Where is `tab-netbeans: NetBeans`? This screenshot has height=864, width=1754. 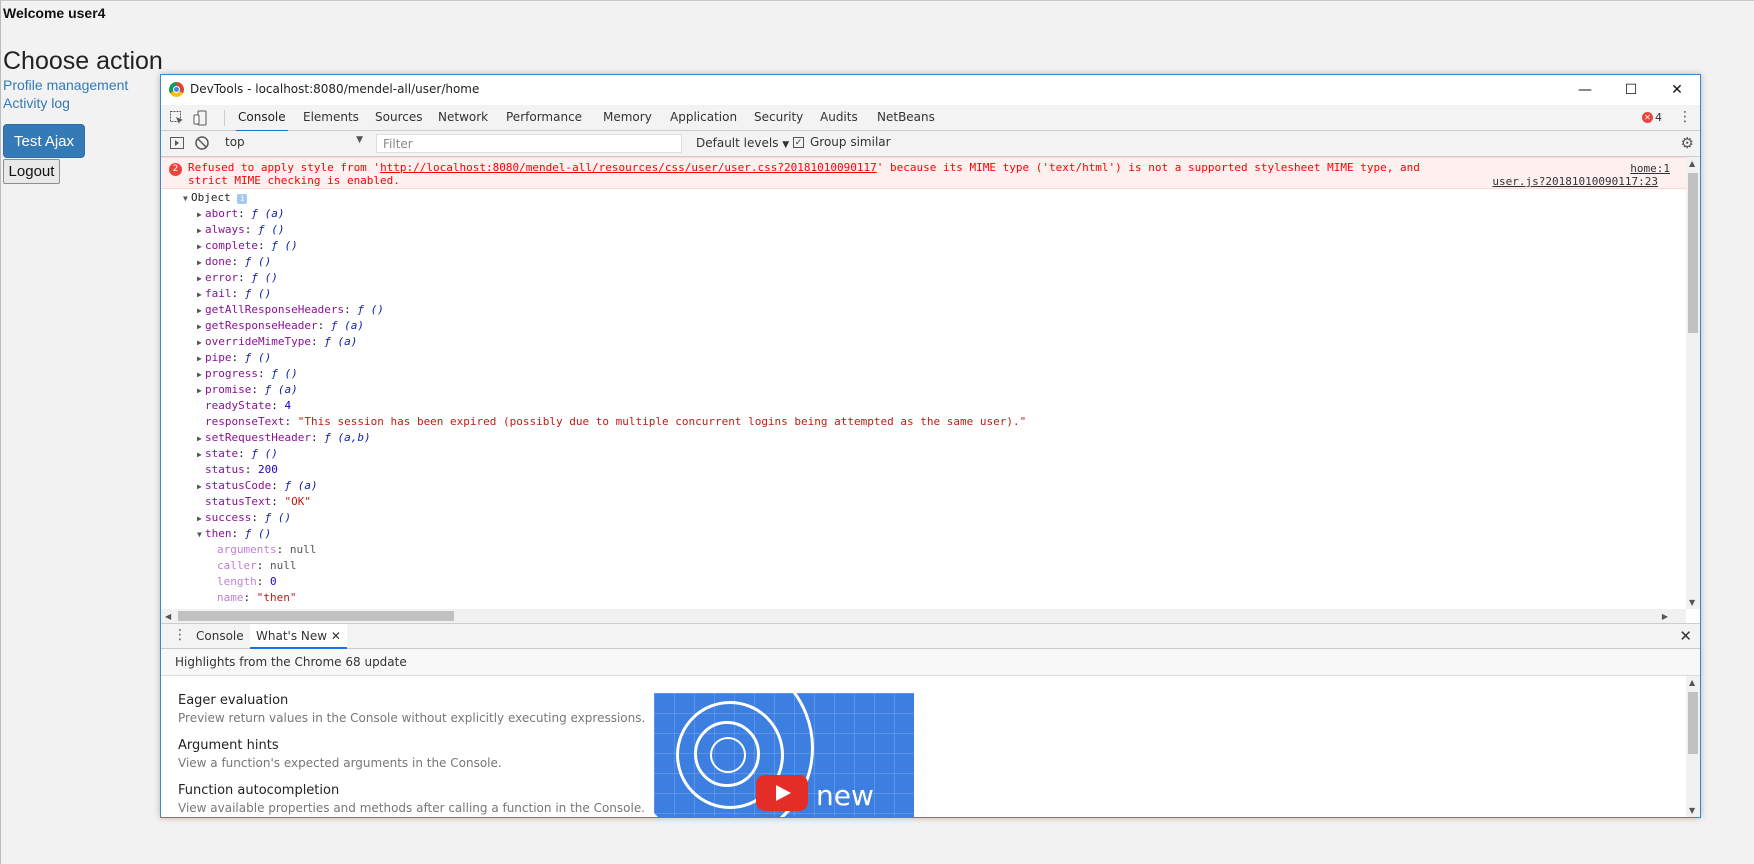 tab-netbeans: NetBeans is located at coordinates (906, 117).